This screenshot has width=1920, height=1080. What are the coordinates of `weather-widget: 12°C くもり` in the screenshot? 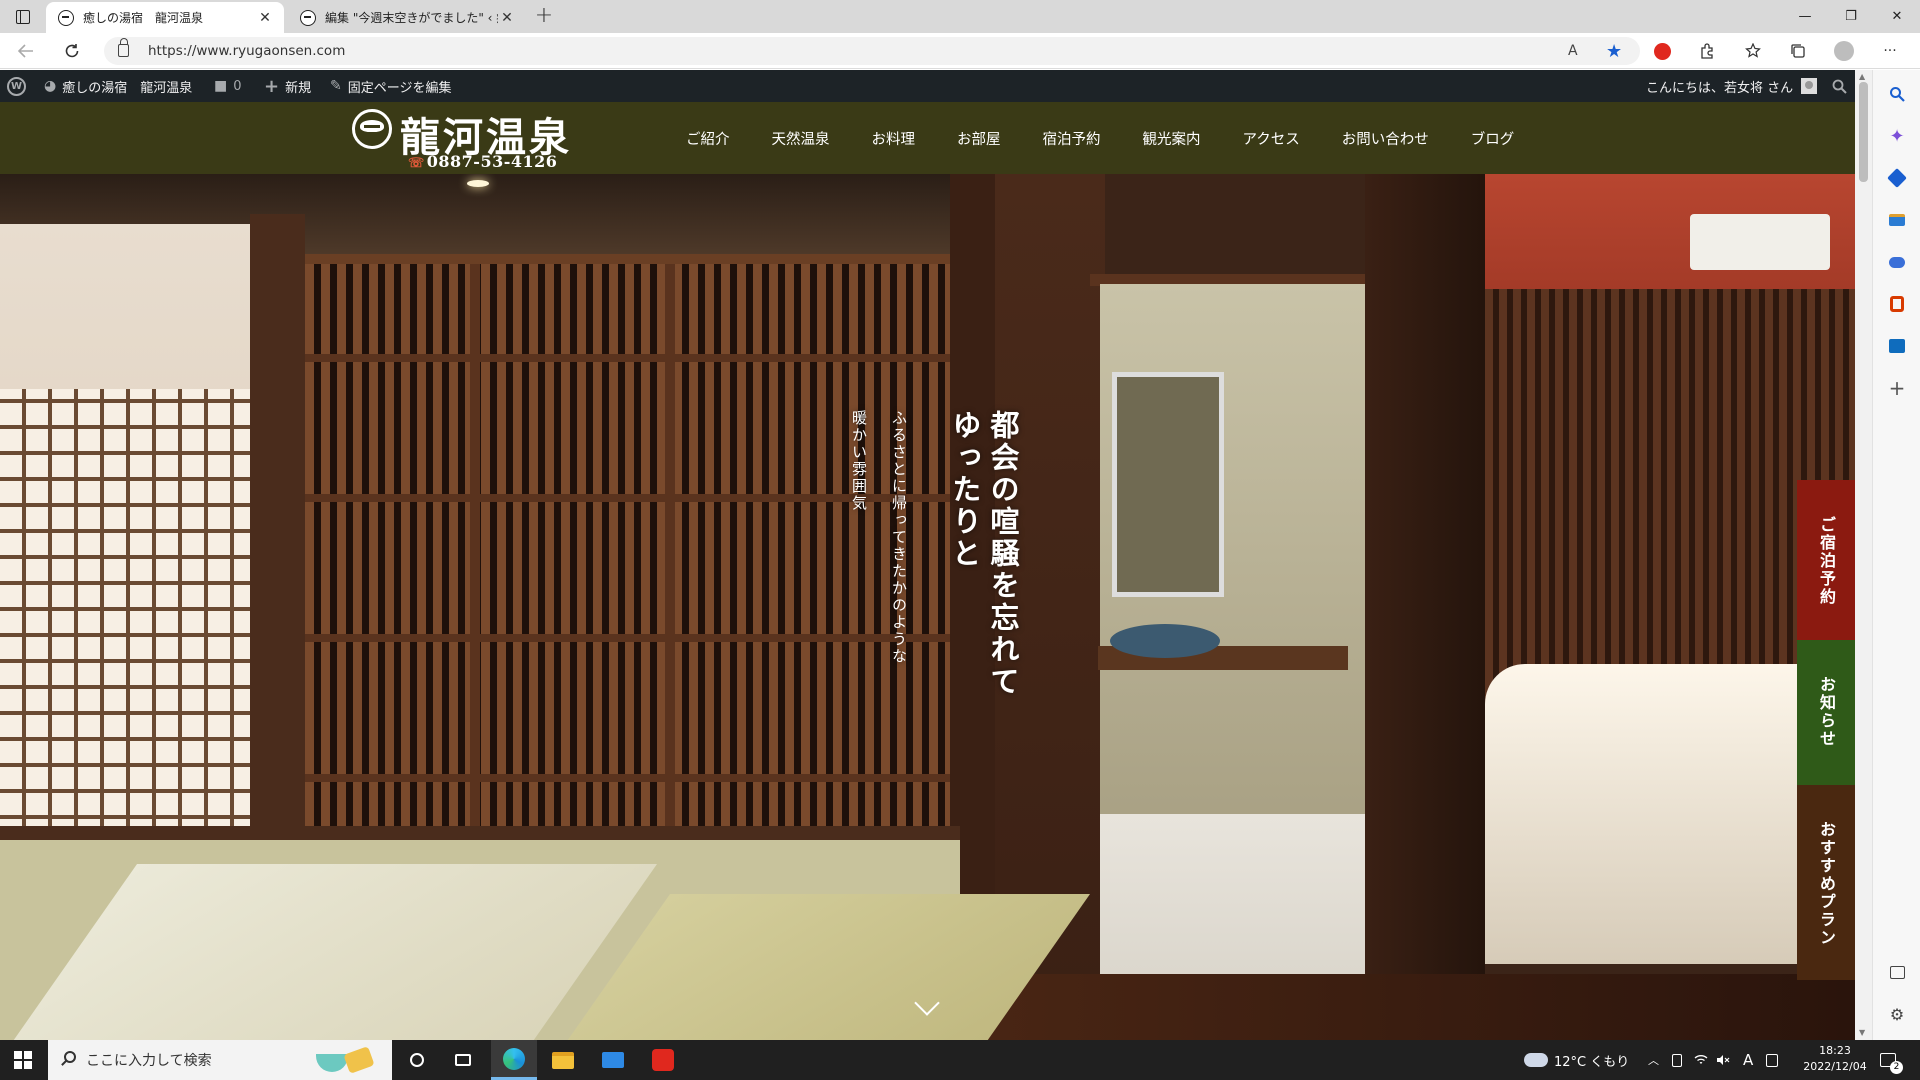 It's located at (1576, 1060).